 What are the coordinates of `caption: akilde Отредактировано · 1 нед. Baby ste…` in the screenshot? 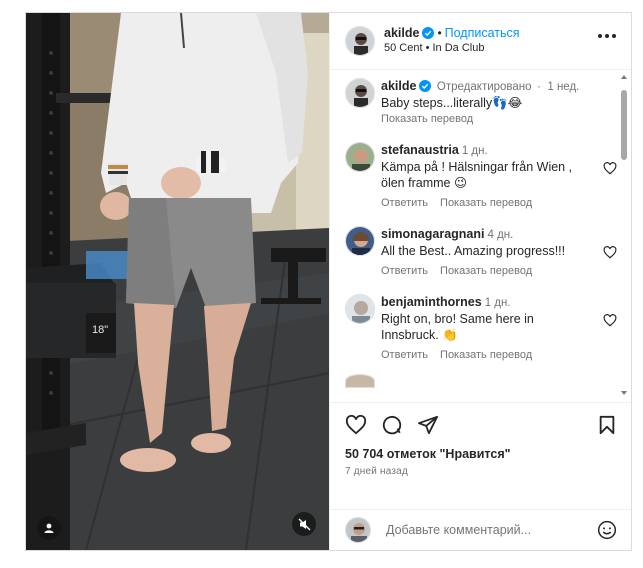 It's located at (480, 101).